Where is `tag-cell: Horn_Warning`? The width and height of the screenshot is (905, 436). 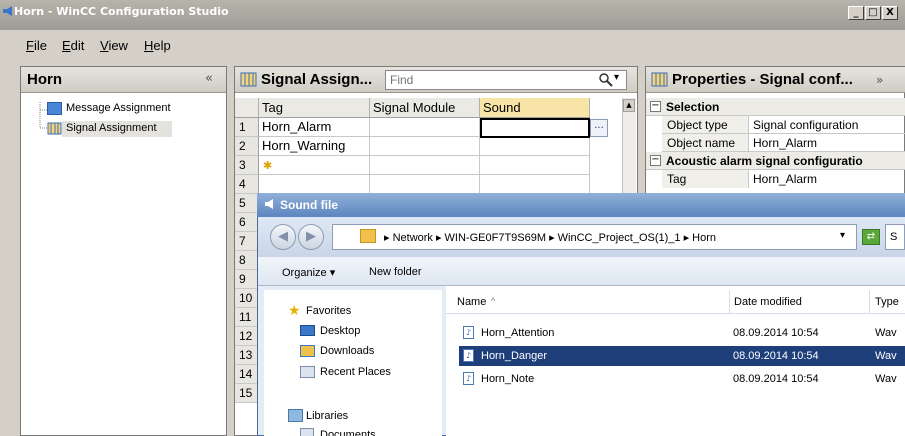
tag-cell: Horn_Warning is located at coordinates (314, 146).